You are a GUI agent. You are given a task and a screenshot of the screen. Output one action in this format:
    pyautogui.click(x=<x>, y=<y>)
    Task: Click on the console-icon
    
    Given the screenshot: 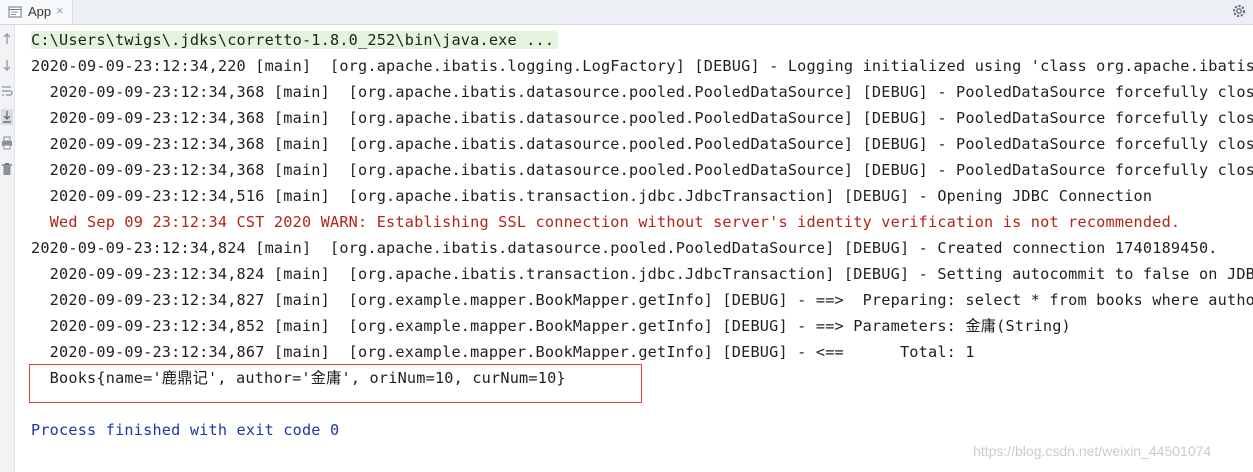 What is the action you would take?
    pyautogui.click(x=15, y=12)
    